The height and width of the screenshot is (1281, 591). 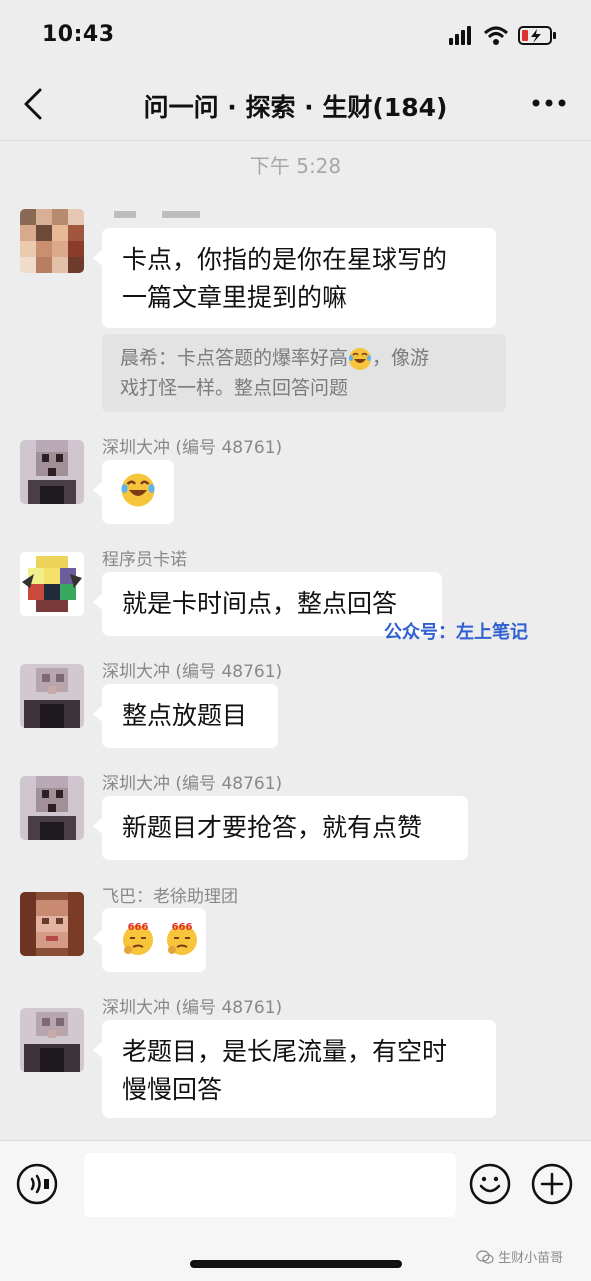 I want to click on watermark-text: 公众号：左上笔记, so click(x=456, y=632).